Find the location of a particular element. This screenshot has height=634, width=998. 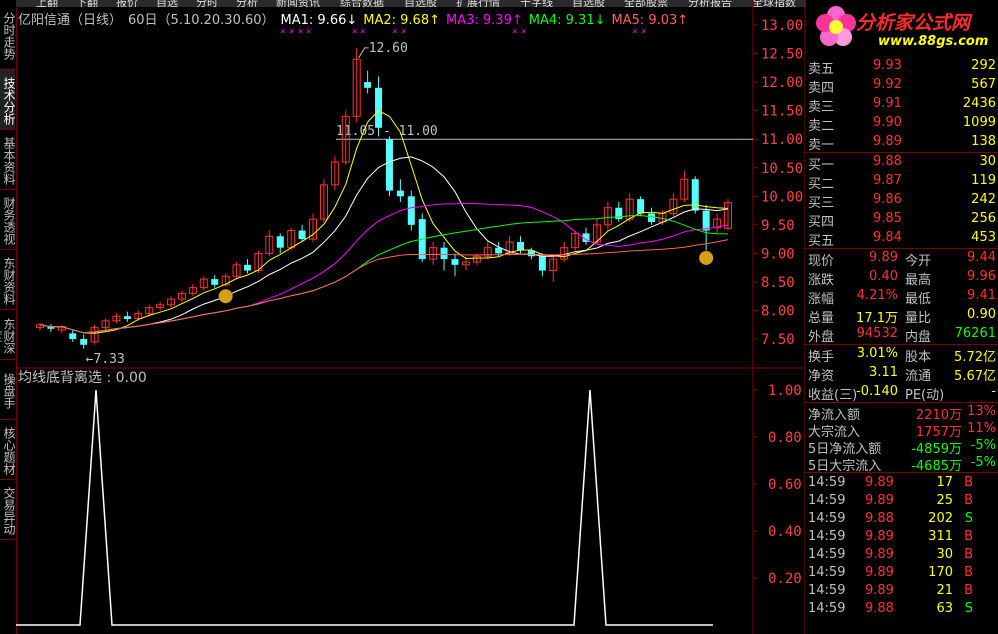

tick-volume: 170 is located at coordinates (940, 572).